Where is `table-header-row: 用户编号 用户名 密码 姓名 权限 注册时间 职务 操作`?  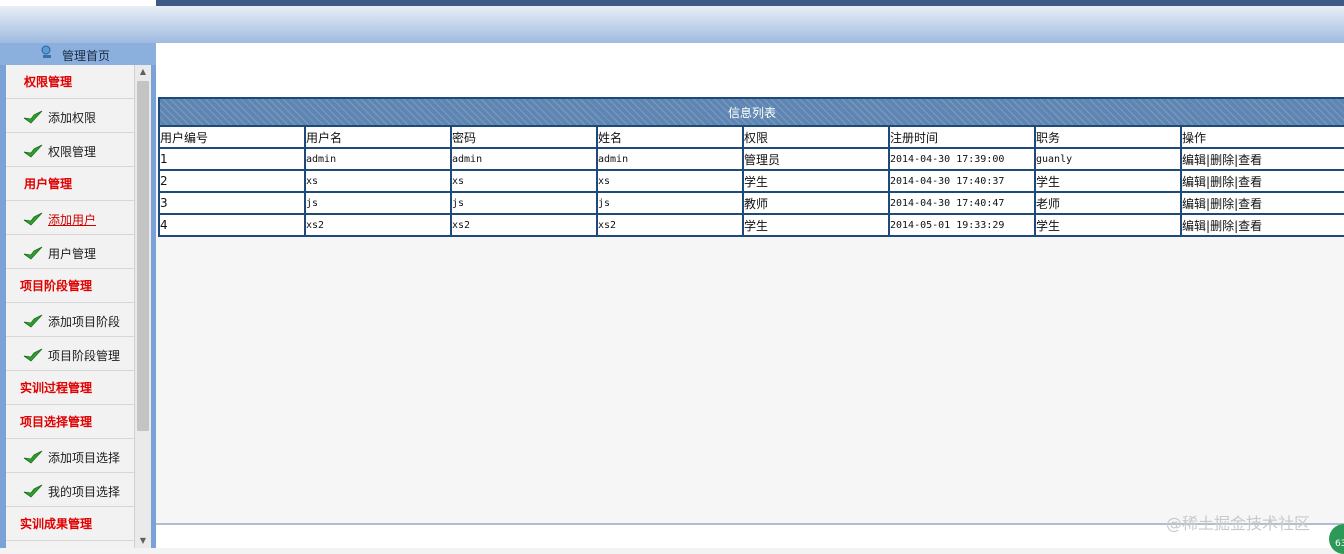
table-header-row: 用户编号 用户名 密码 姓名 权限 注册时间 职务 操作 is located at coordinates (751, 137).